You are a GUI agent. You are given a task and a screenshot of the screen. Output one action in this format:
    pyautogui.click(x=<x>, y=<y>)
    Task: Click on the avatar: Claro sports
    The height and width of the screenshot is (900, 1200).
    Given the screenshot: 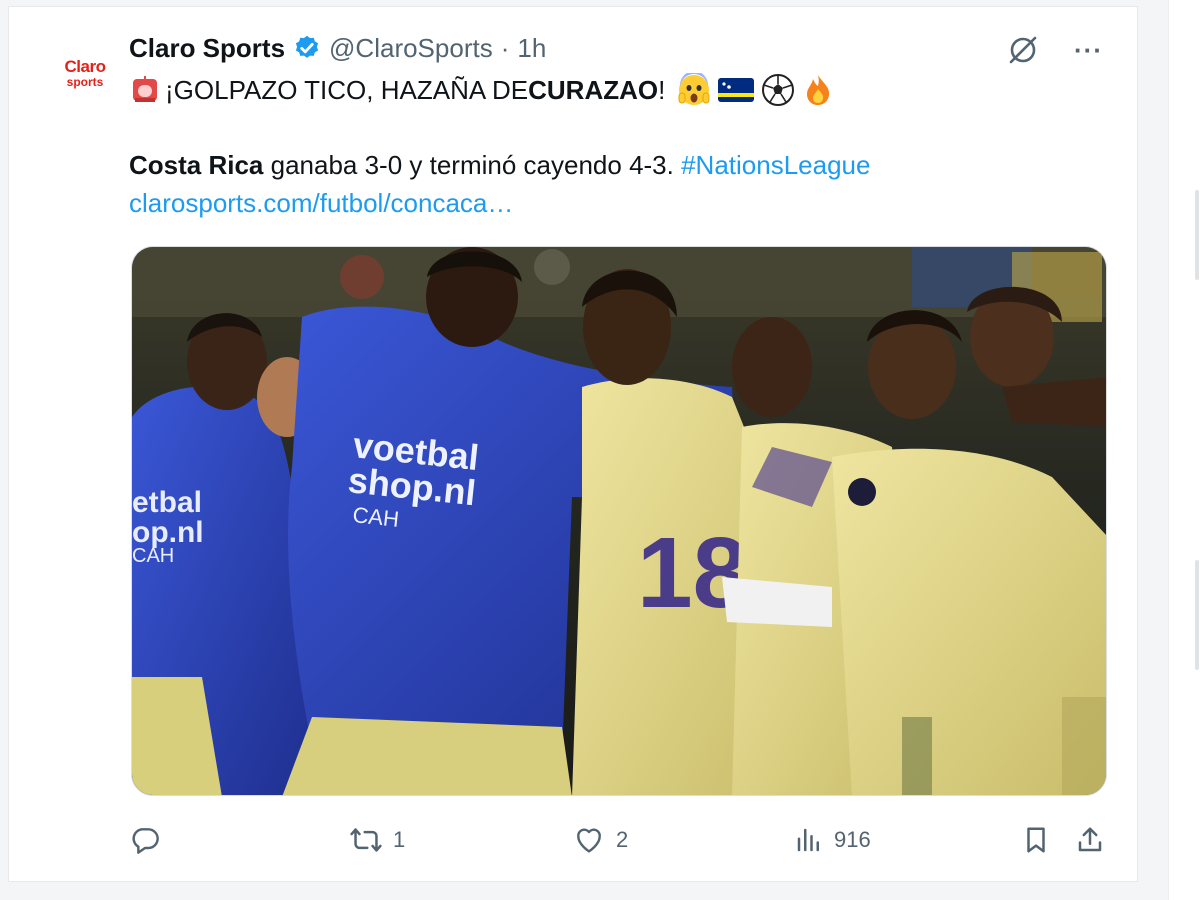 What is the action you would take?
    pyautogui.click(x=85, y=73)
    